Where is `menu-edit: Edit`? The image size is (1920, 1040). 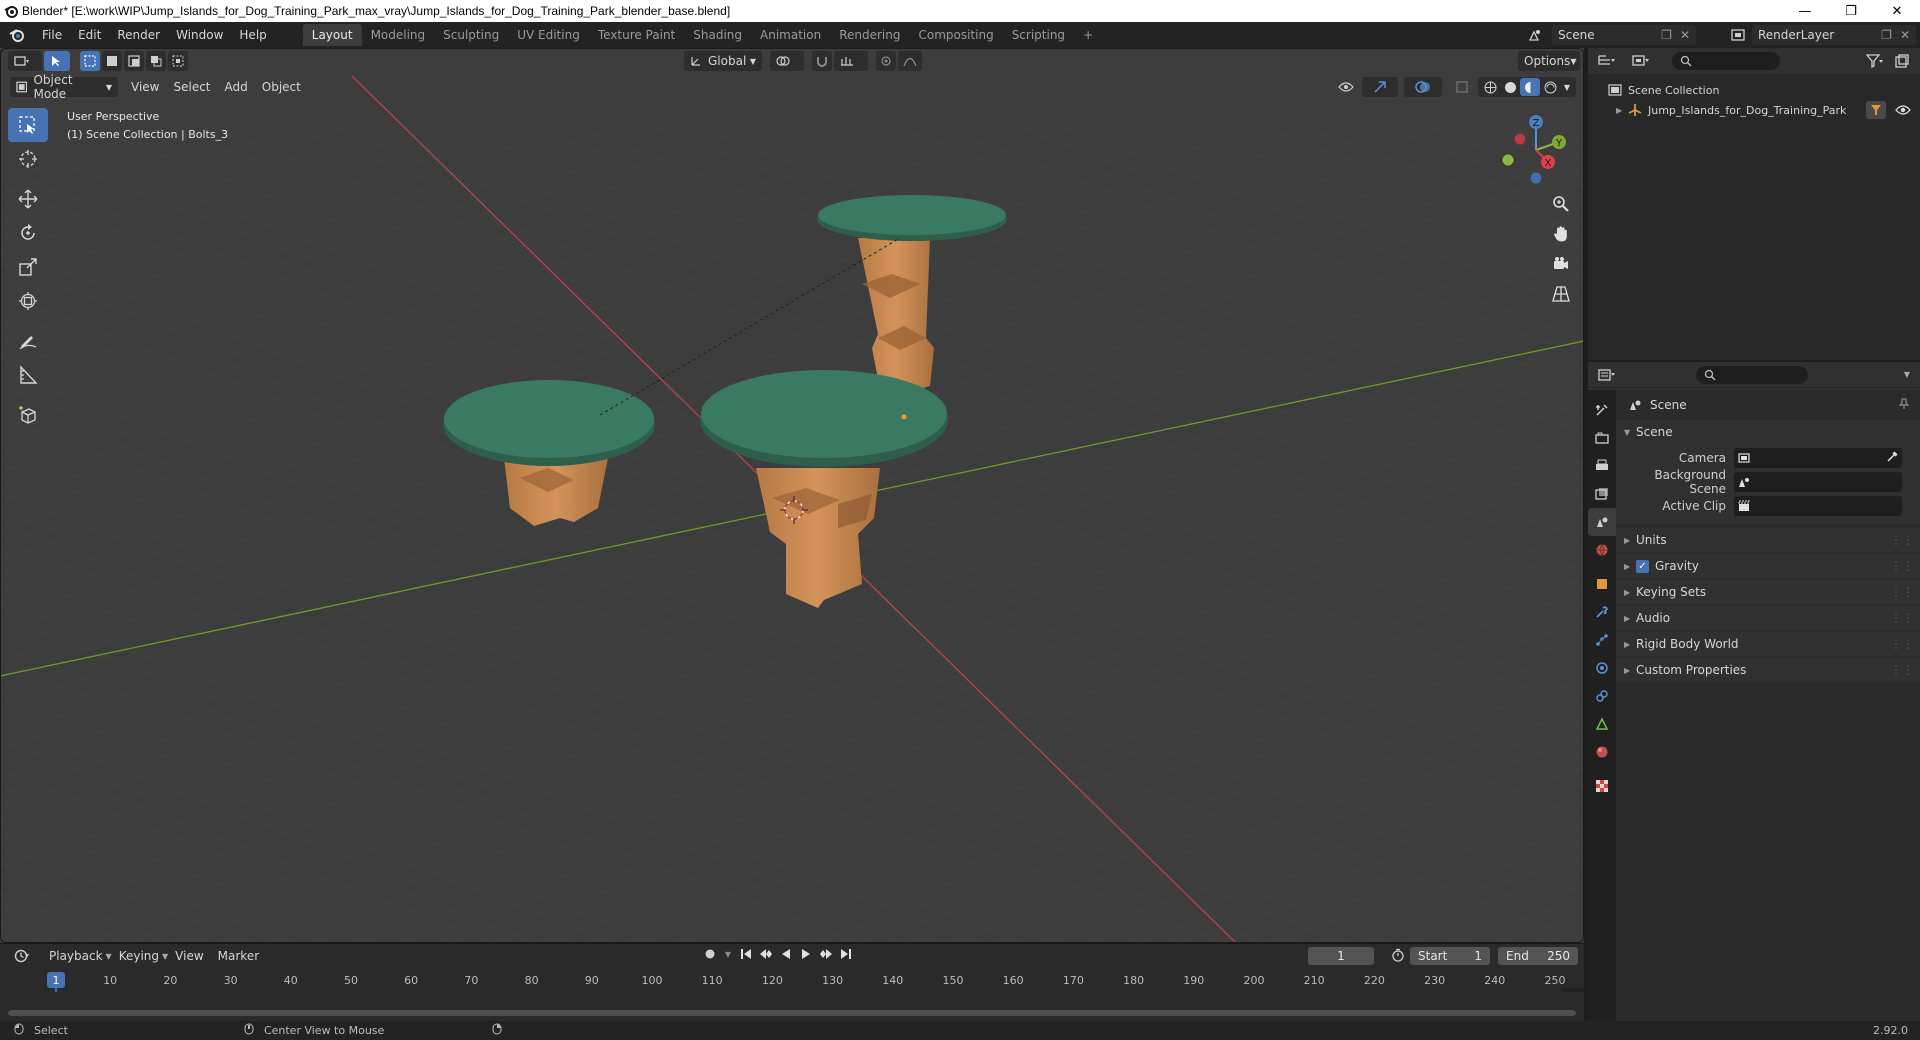
menu-edit: Edit is located at coordinates (89, 35).